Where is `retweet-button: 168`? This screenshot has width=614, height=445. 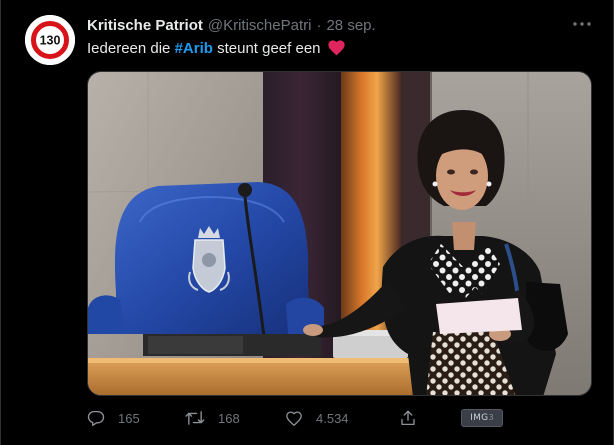
retweet-button: 168 is located at coordinates (212, 418).